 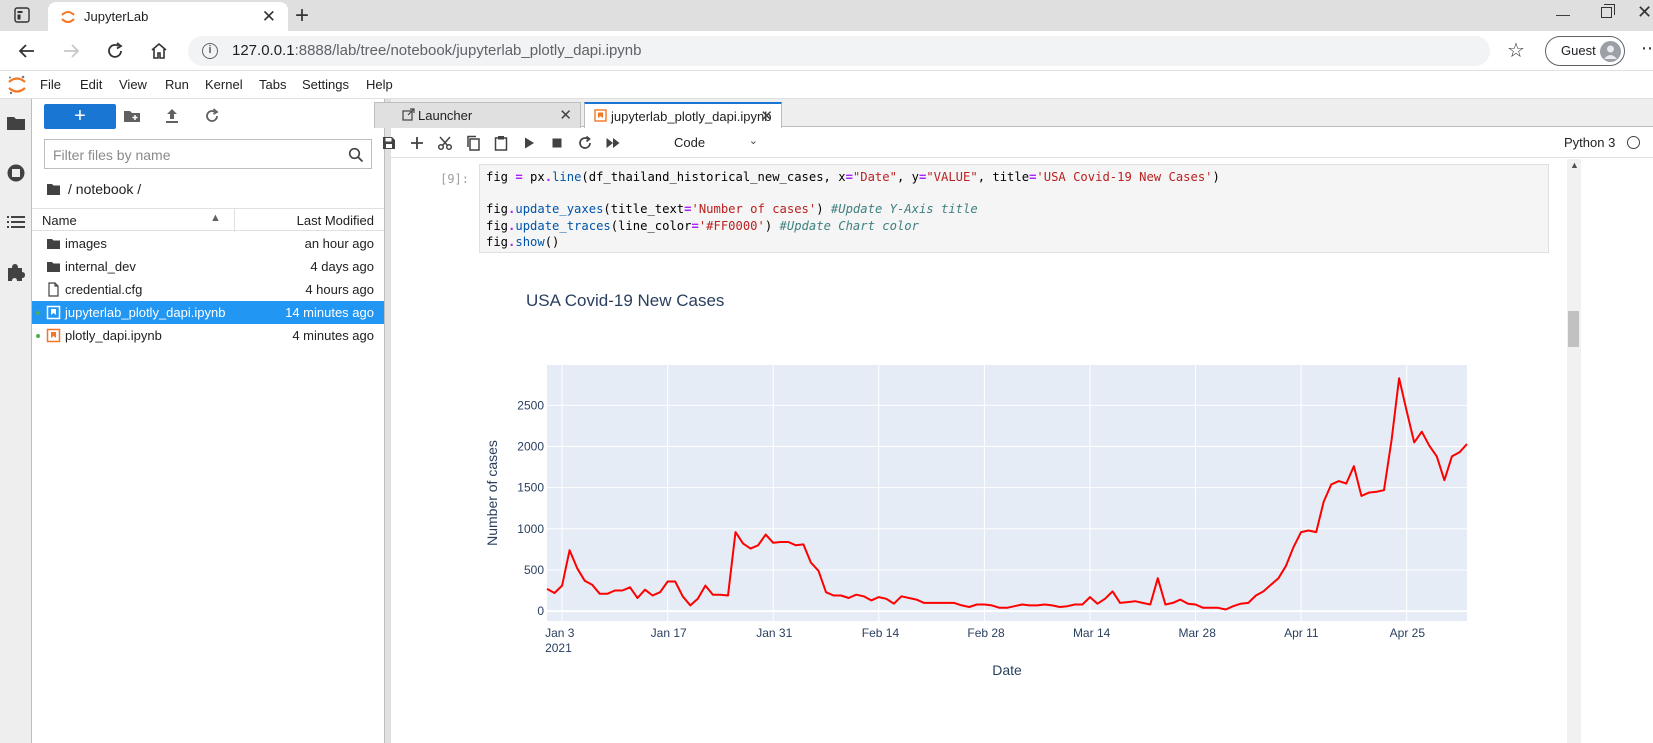 What do you see at coordinates (193, 155) in the screenshot?
I see `filter-files-input` at bounding box center [193, 155].